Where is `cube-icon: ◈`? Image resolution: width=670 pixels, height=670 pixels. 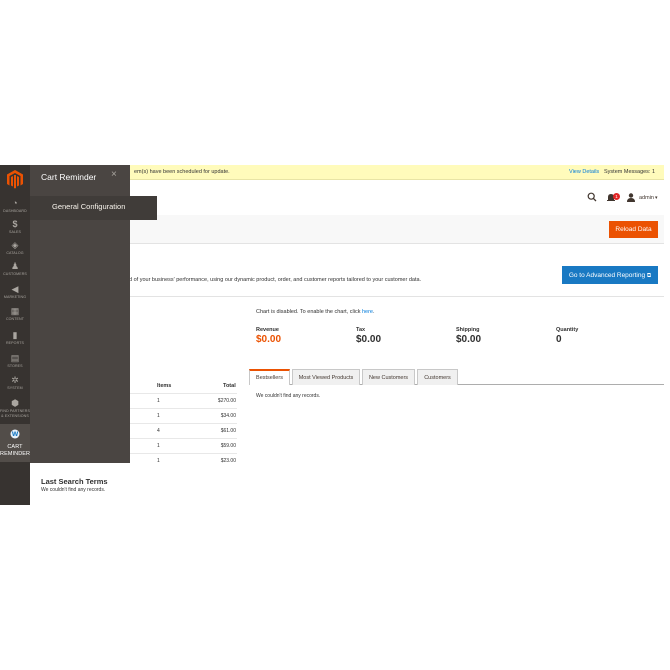 cube-icon: ◈ is located at coordinates (15, 245).